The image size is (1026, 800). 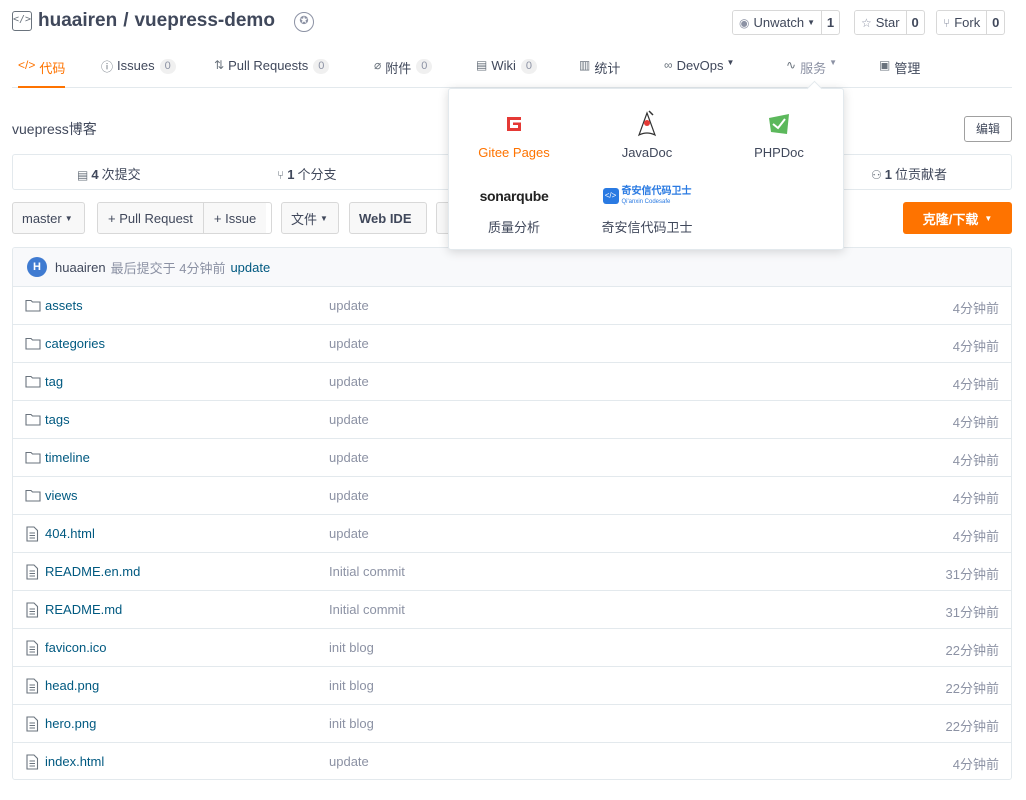 I want to click on unwatch-button: ◉ Unwatch ▼, so click(x=777, y=22).